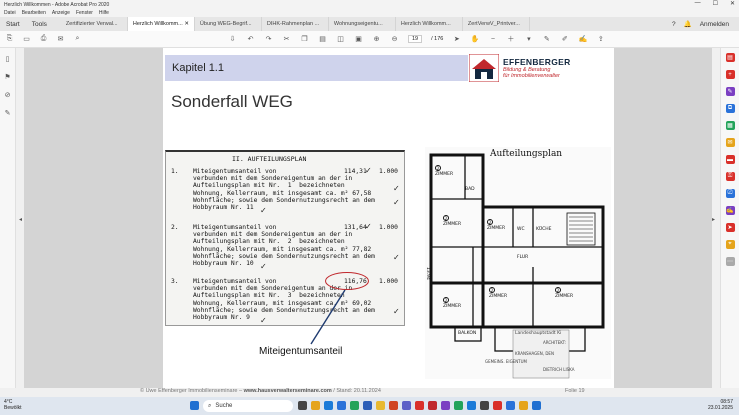 The image size is (739, 415). I want to click on bookmarks-icon: ⚑, so click(7, 76).